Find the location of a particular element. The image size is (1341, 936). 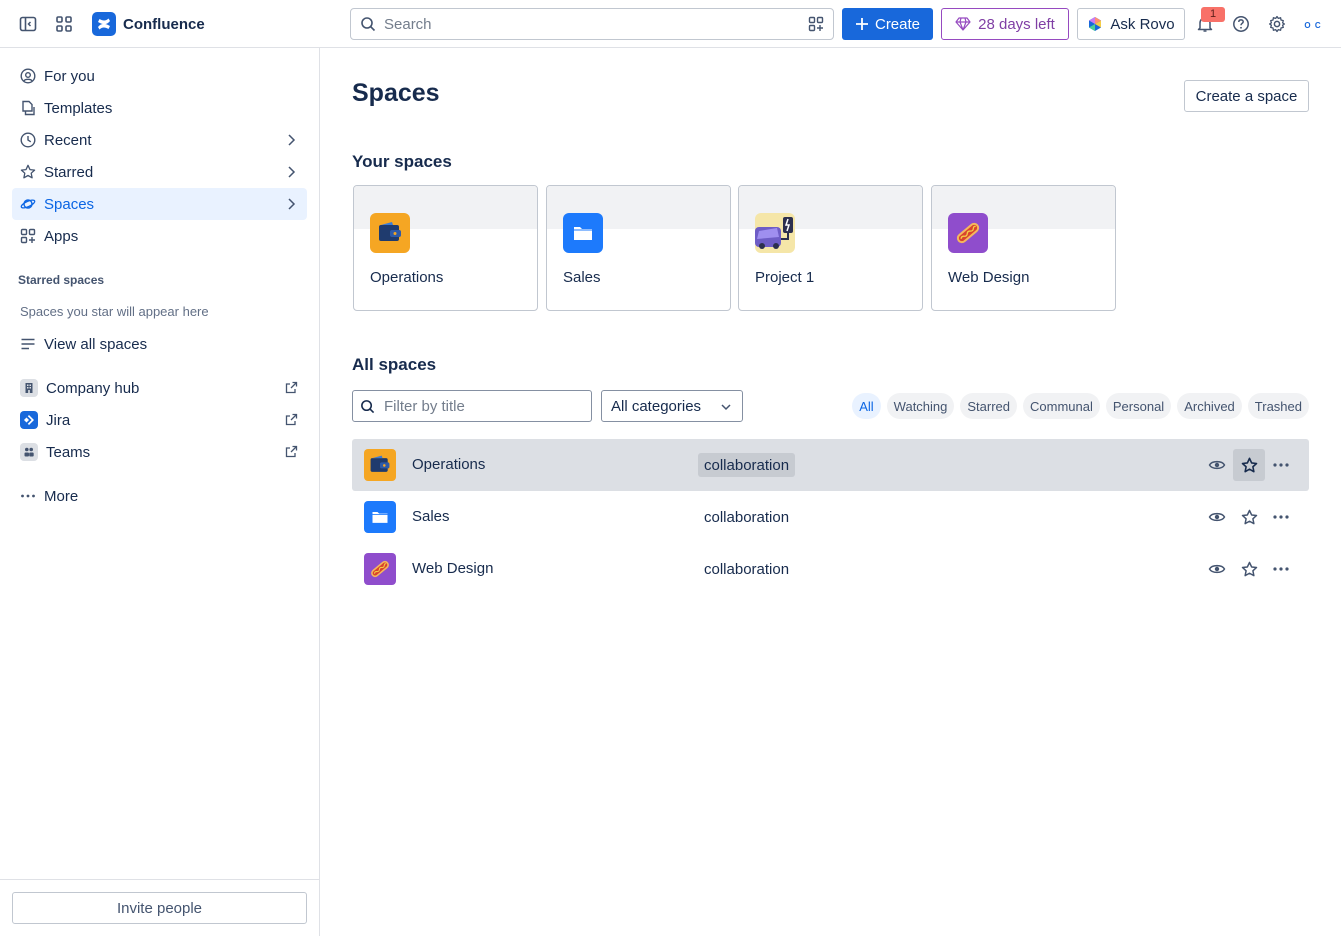

divider is located at coordinates (159, 879).